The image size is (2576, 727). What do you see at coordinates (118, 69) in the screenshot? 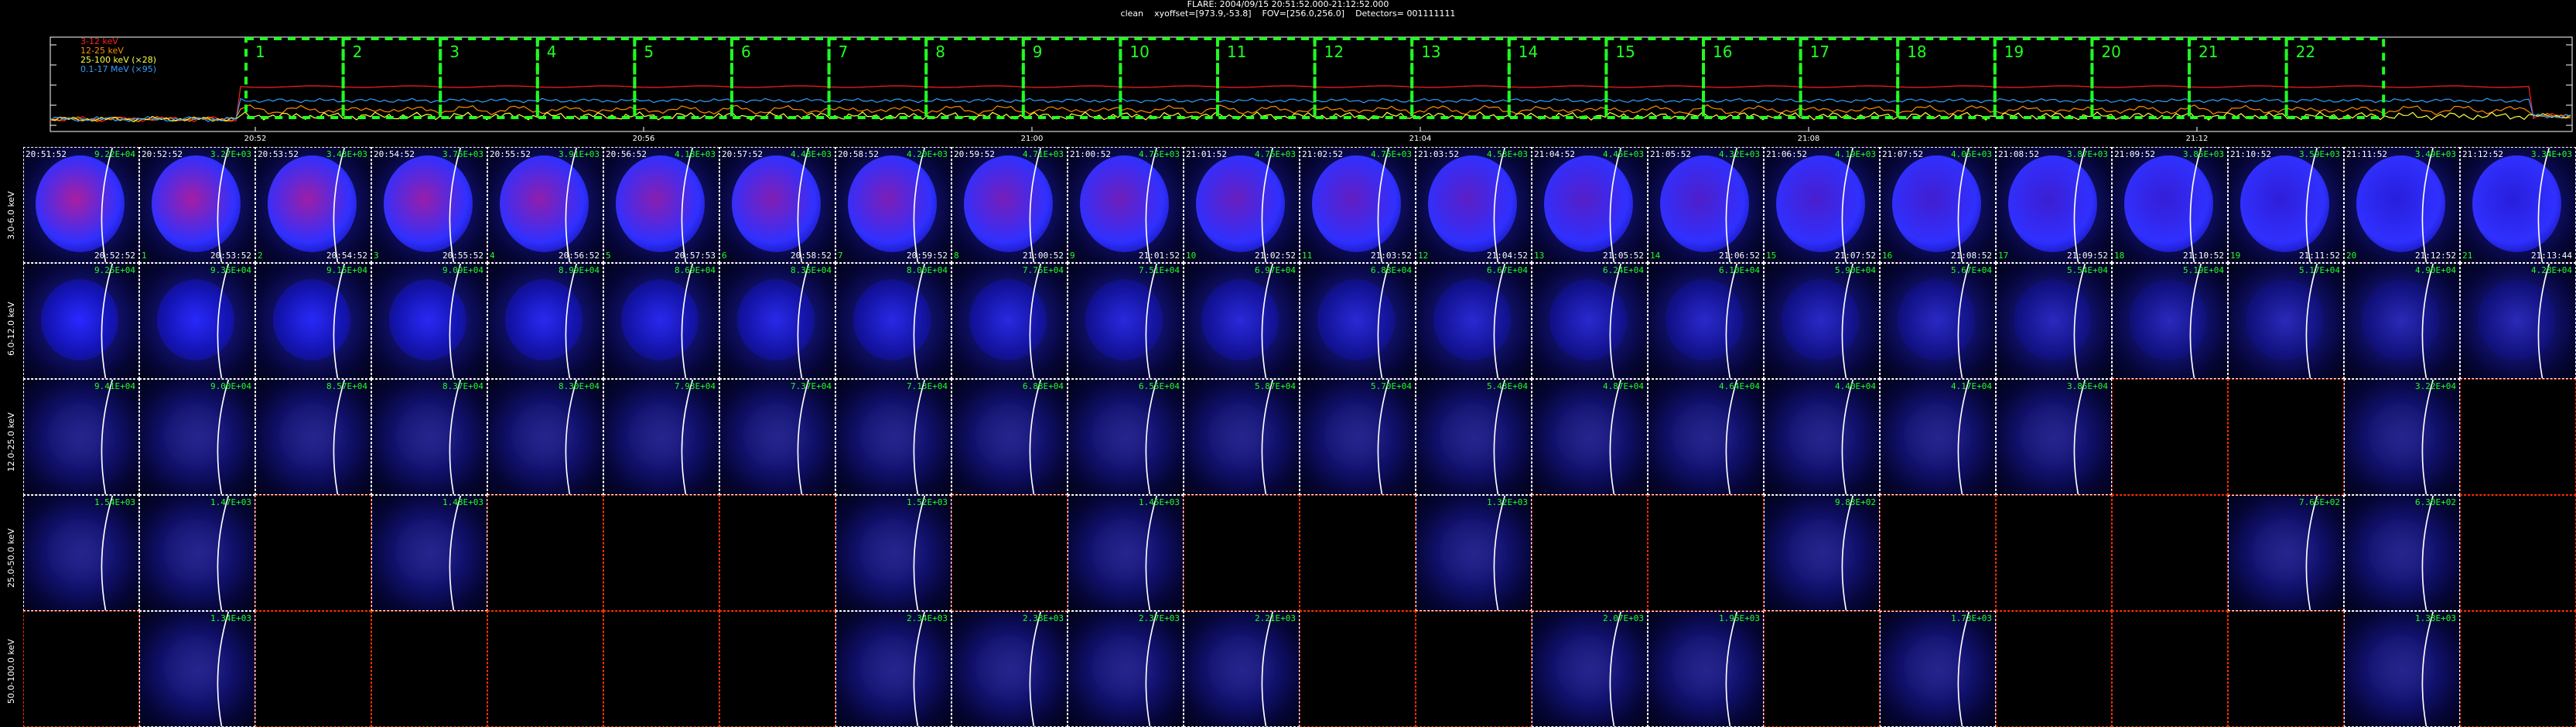
I see `legend-entry: 0.1-17 MeV (×95)` at bounding box center [118, 69].